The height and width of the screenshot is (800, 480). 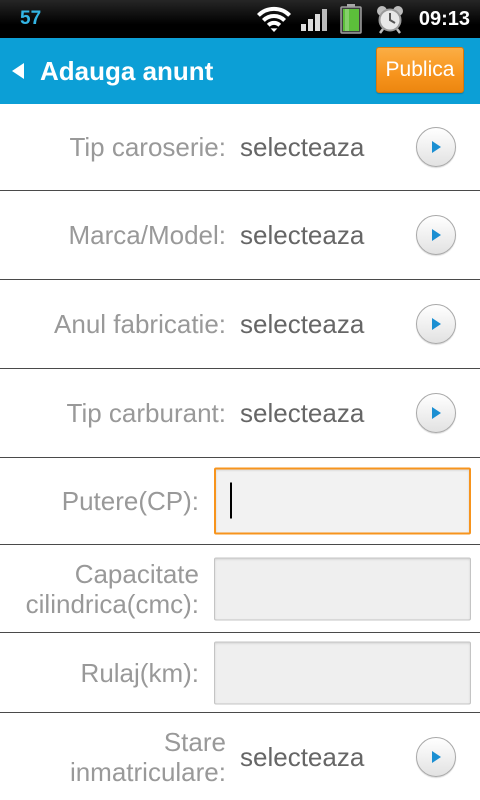 I want to click on field-label-line: inmatriculare:, so click(x=147, y=771).